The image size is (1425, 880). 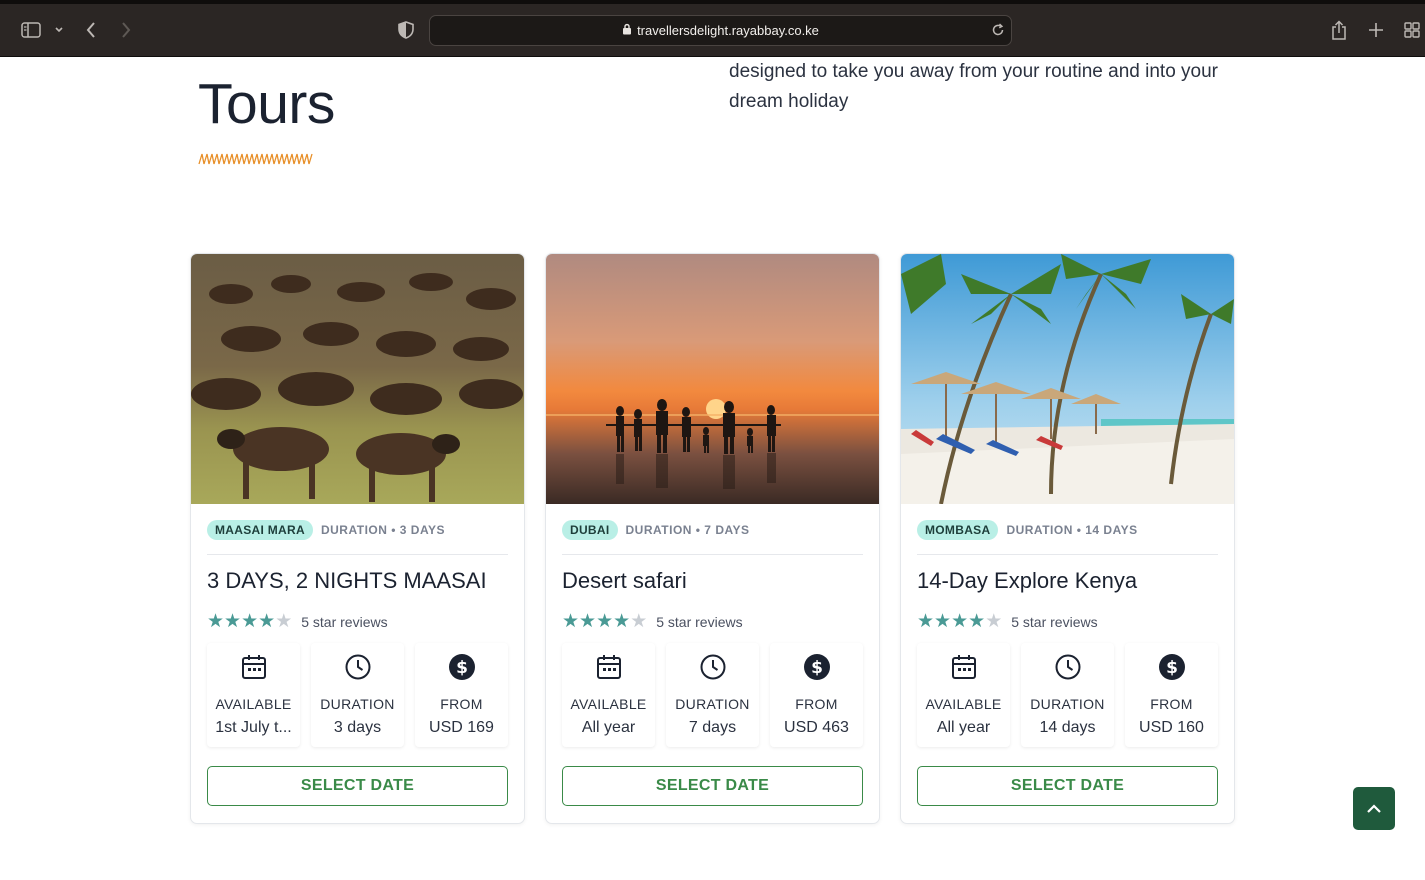 I want to click on tour-title: 3 DAYS, 2 NIGHTS MAASAI, so click(x=347, y=581).